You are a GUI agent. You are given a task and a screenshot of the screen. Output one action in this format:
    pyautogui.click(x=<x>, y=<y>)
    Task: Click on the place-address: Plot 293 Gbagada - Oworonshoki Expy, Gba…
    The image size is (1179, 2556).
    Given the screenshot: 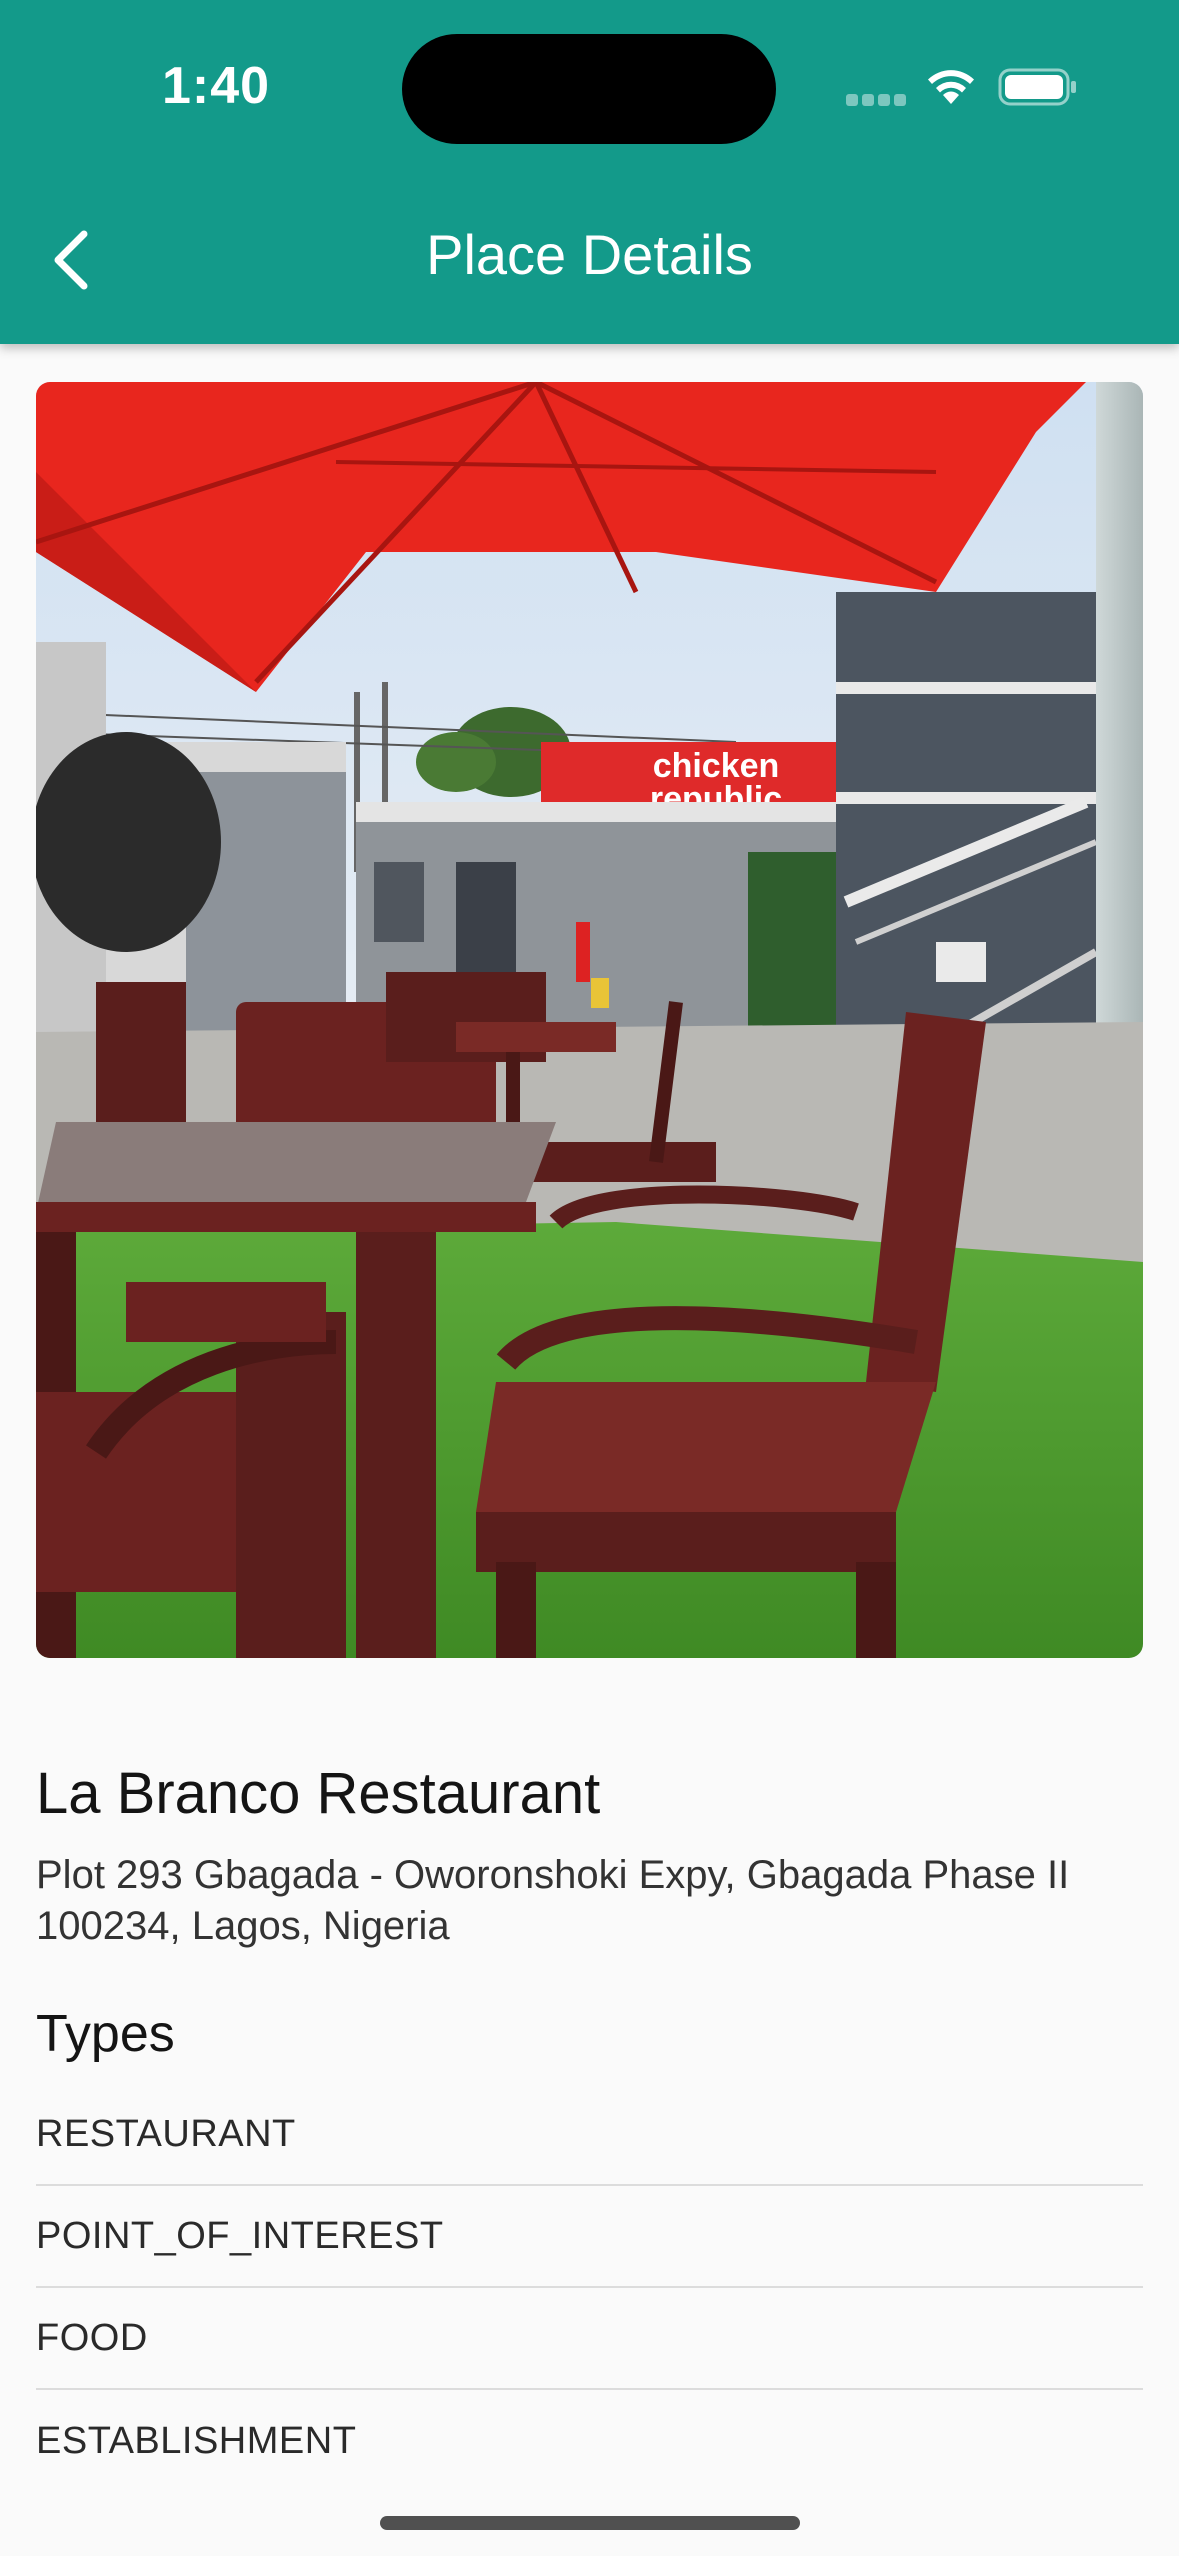 What is the action you would take?
    pyautogui.click(x=553, y=1900)
    